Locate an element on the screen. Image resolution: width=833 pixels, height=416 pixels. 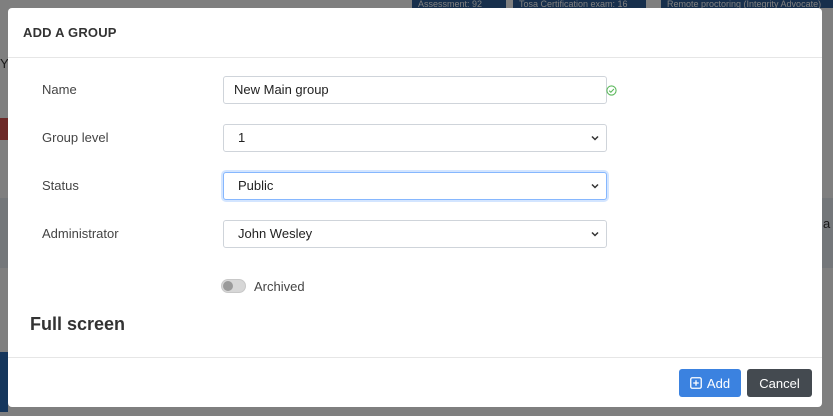
group-level-row: Group level 1 is located at coordinates (415, 139).